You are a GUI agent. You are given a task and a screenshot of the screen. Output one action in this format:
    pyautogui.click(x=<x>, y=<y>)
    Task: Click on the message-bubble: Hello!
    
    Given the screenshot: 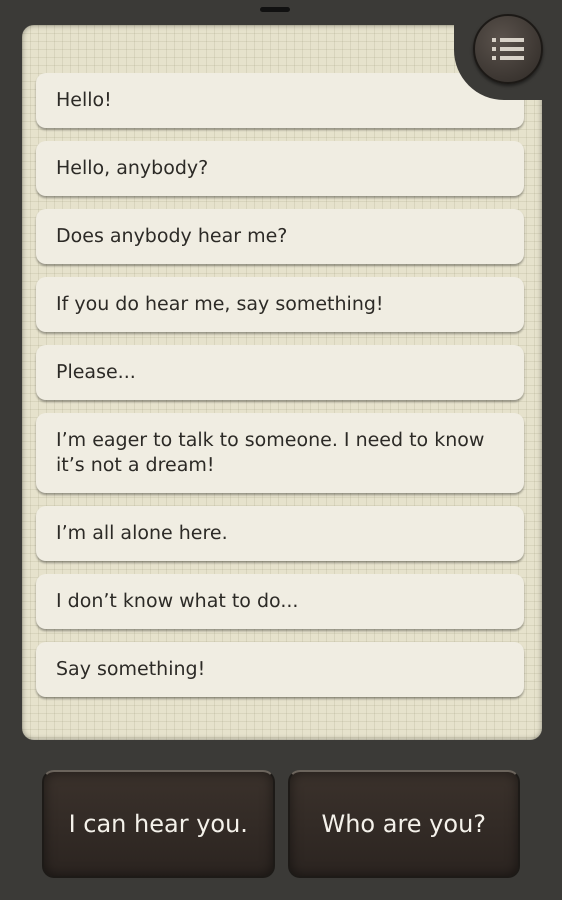 What is the action you would take?
    pyautogui.click(x=280, y=100)
    